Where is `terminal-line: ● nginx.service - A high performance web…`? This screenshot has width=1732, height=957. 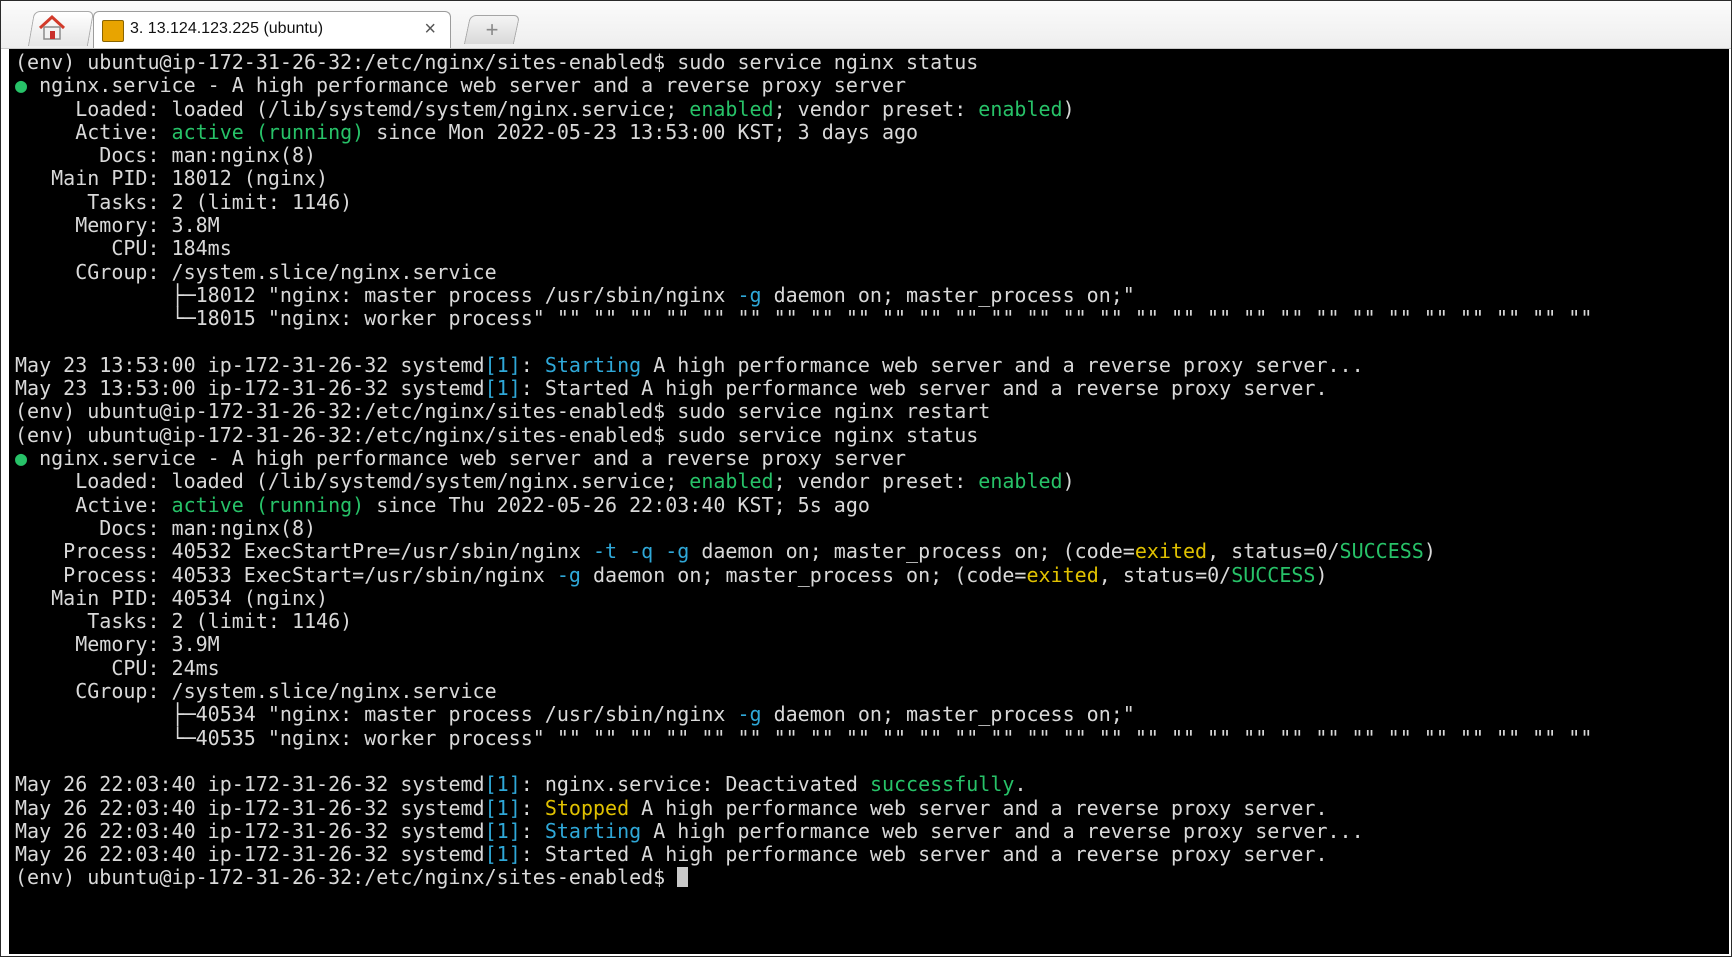
terminal-line: ● nginx.service - A high performance web… is located at coordinates (803, 458).